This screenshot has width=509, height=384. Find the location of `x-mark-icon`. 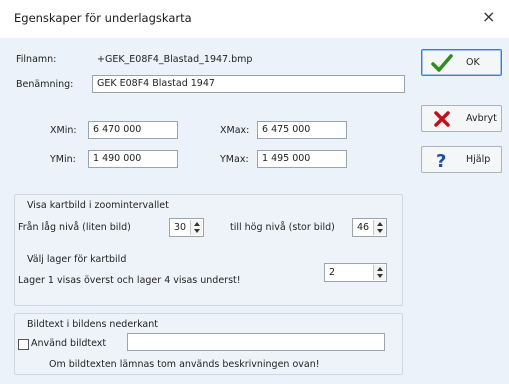

x-mark-icon is located at coordinates (442, 119).